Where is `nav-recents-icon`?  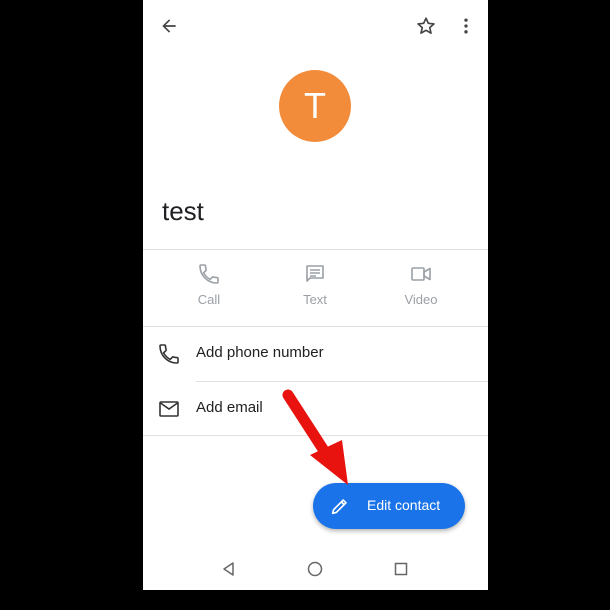
nav-recents-icon is located at coordinates (401, 569).